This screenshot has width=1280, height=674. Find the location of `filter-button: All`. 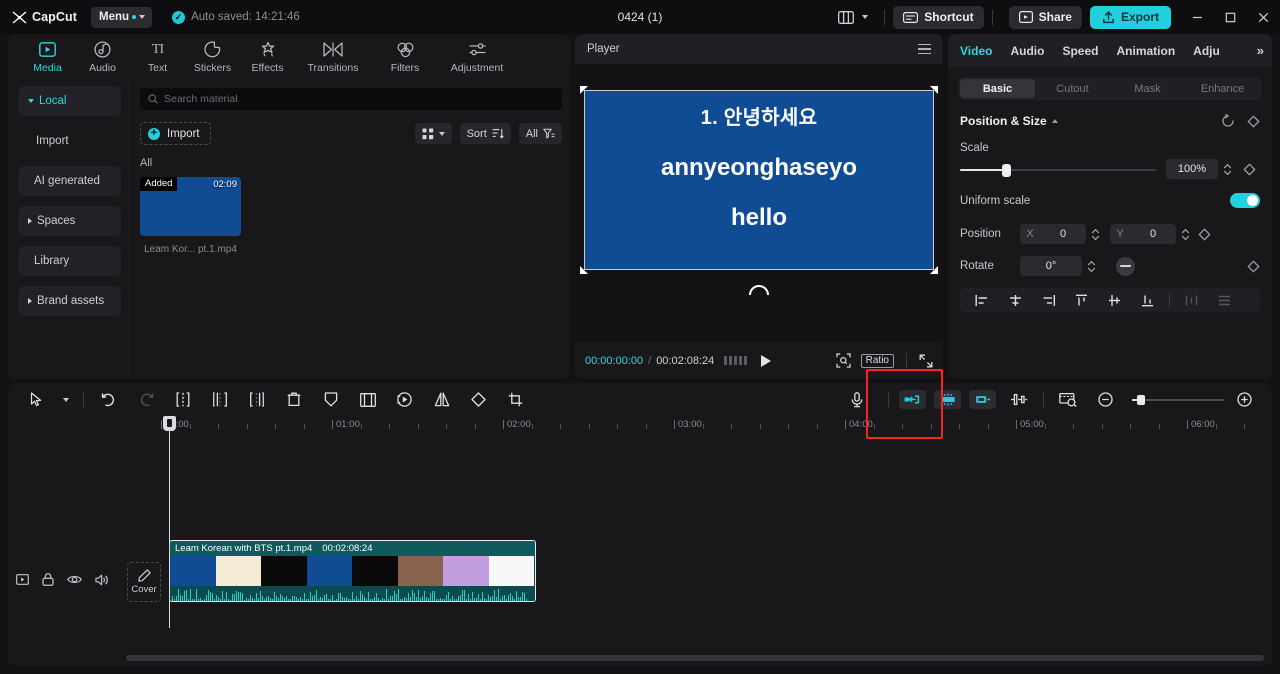

filter-button: All is located at coordinates (540, 133).